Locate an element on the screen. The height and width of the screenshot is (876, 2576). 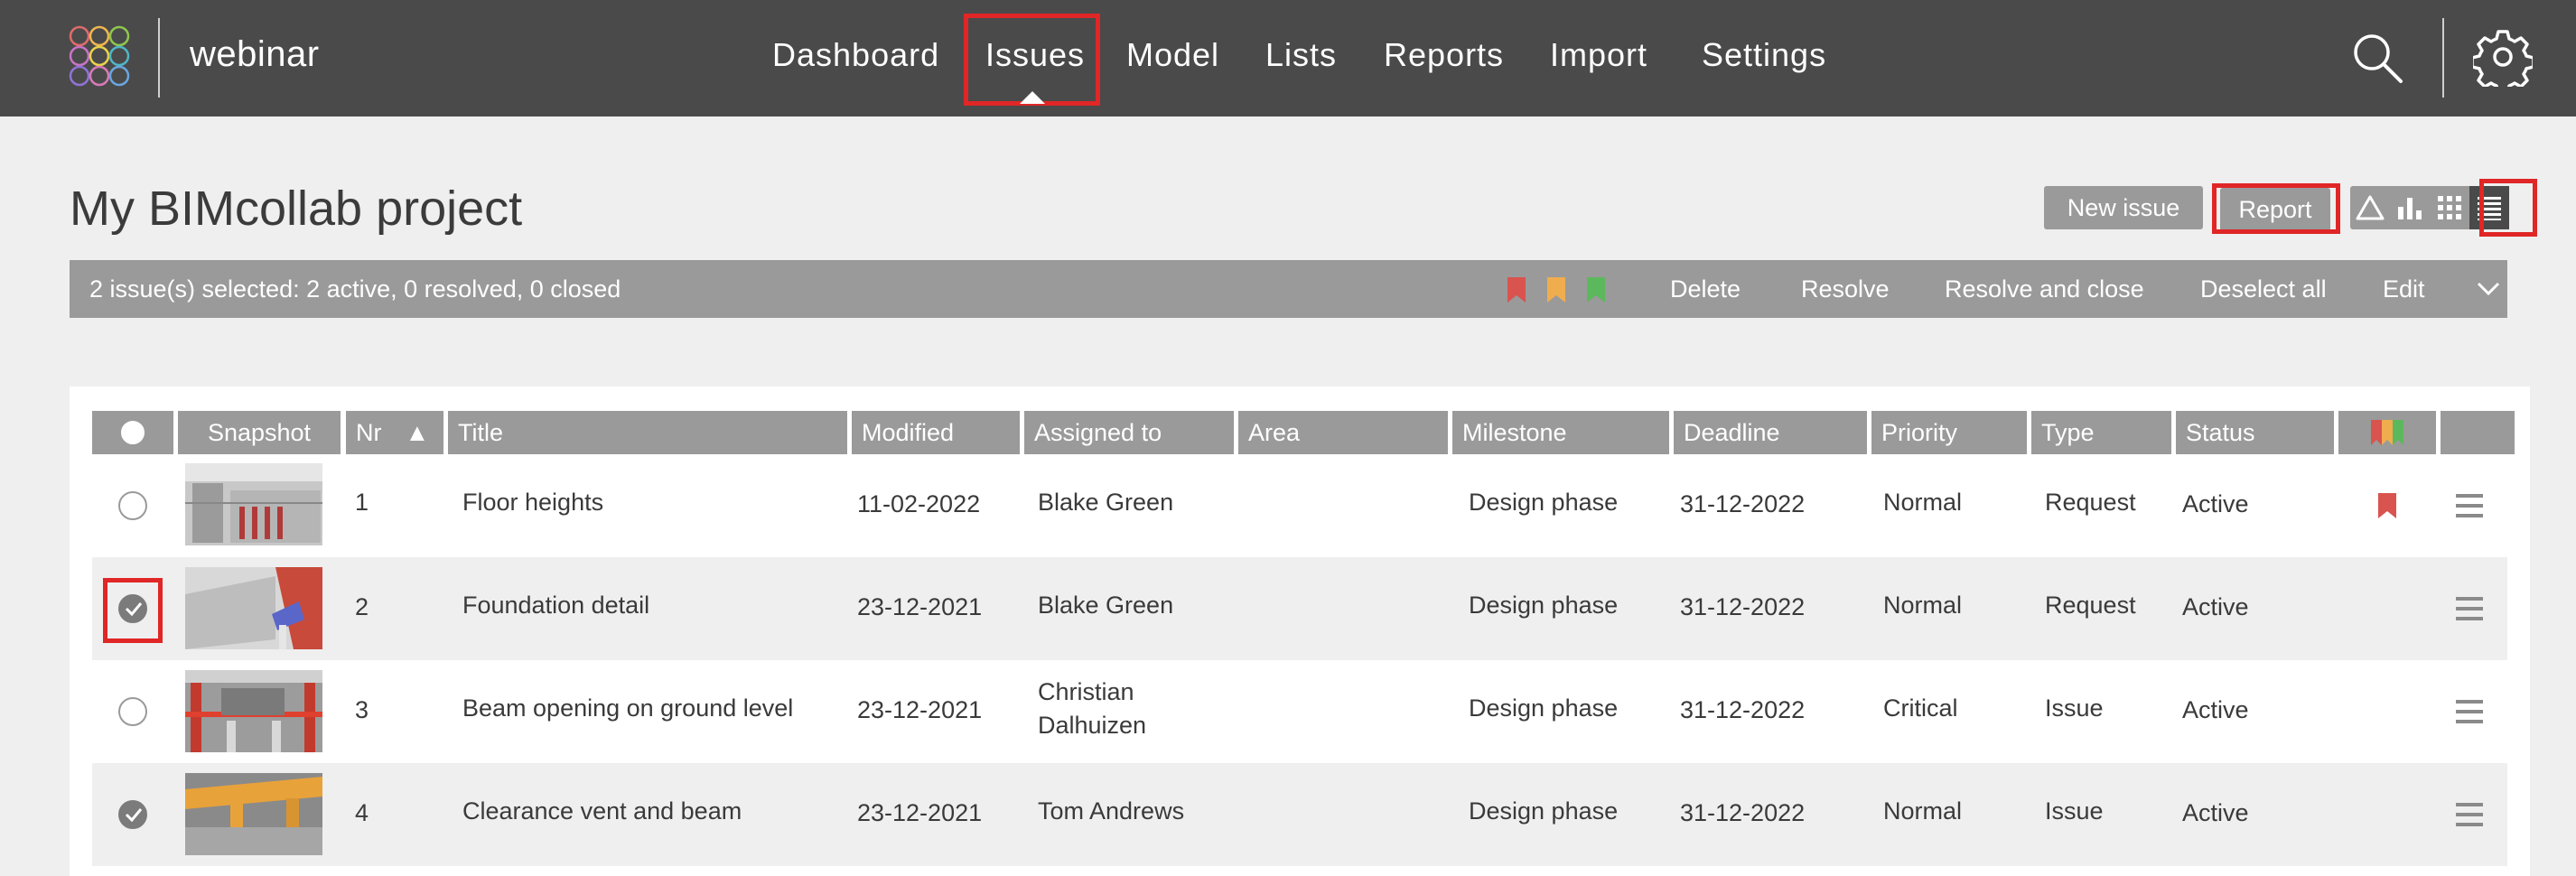
header-flags is located at coordinates (2387, 432).